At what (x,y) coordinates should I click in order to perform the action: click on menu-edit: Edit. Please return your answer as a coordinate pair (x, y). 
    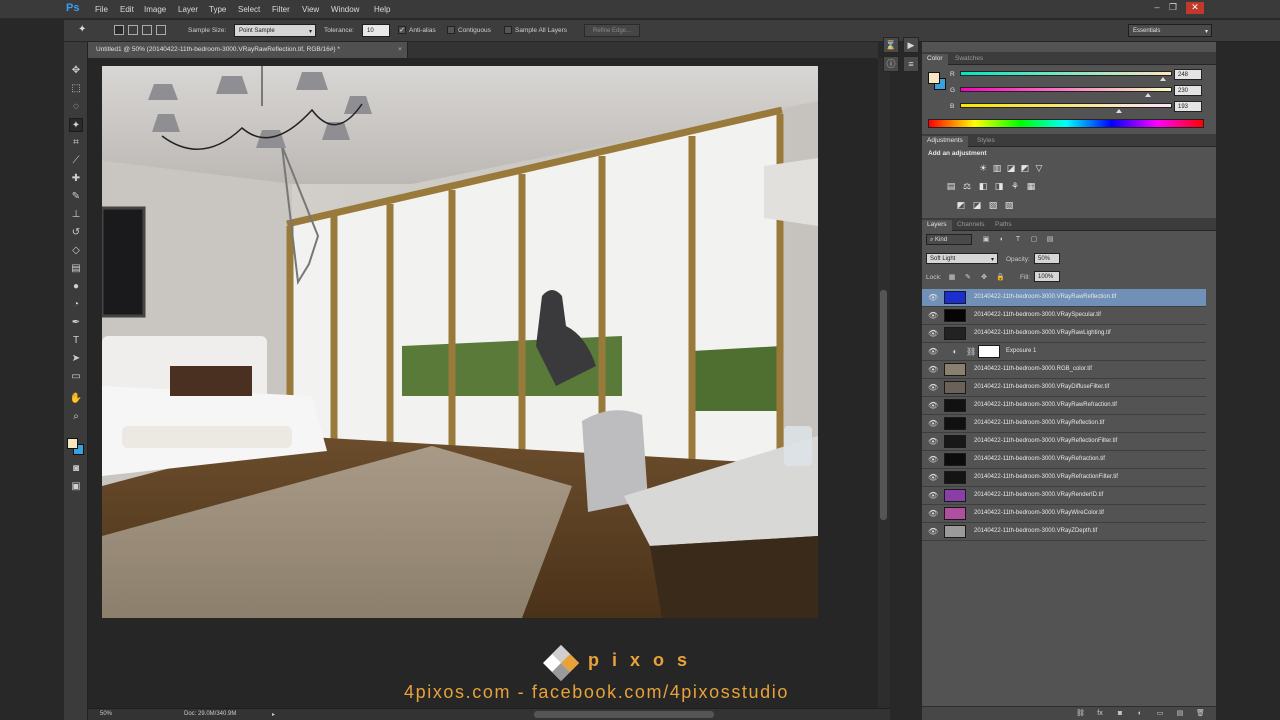
    Looking at the image, I should click on (127, 9).